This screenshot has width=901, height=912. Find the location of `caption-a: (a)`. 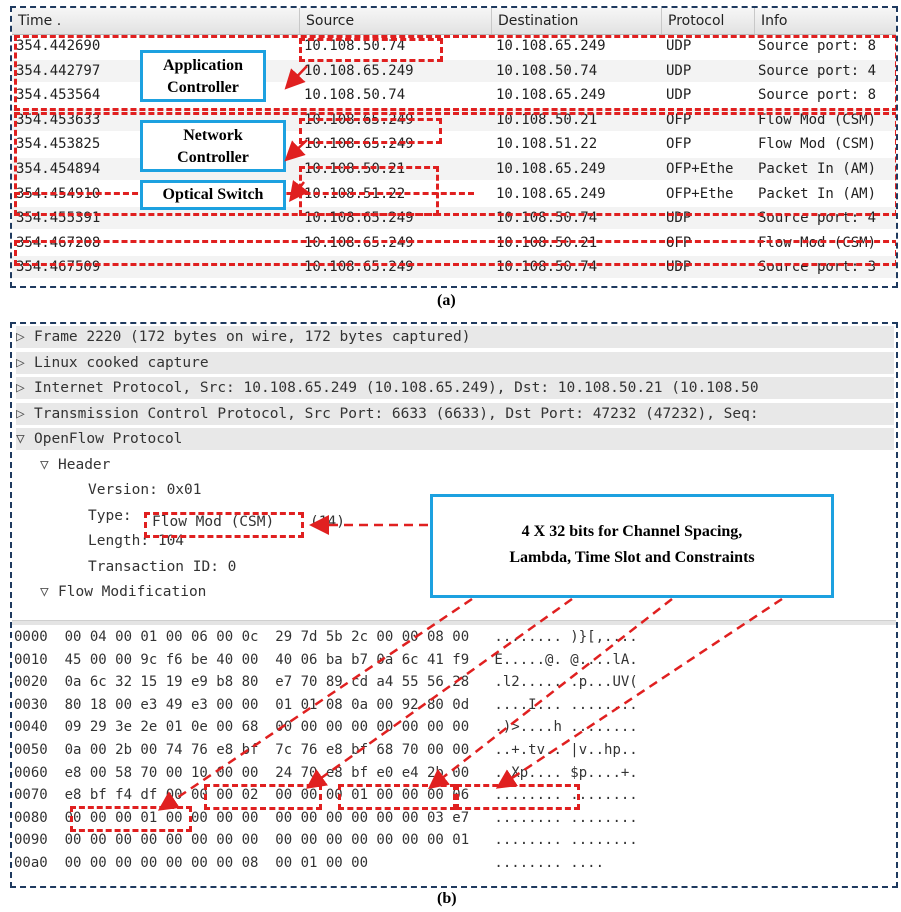

caption-a: (a) is located at coordinates (446, 300).